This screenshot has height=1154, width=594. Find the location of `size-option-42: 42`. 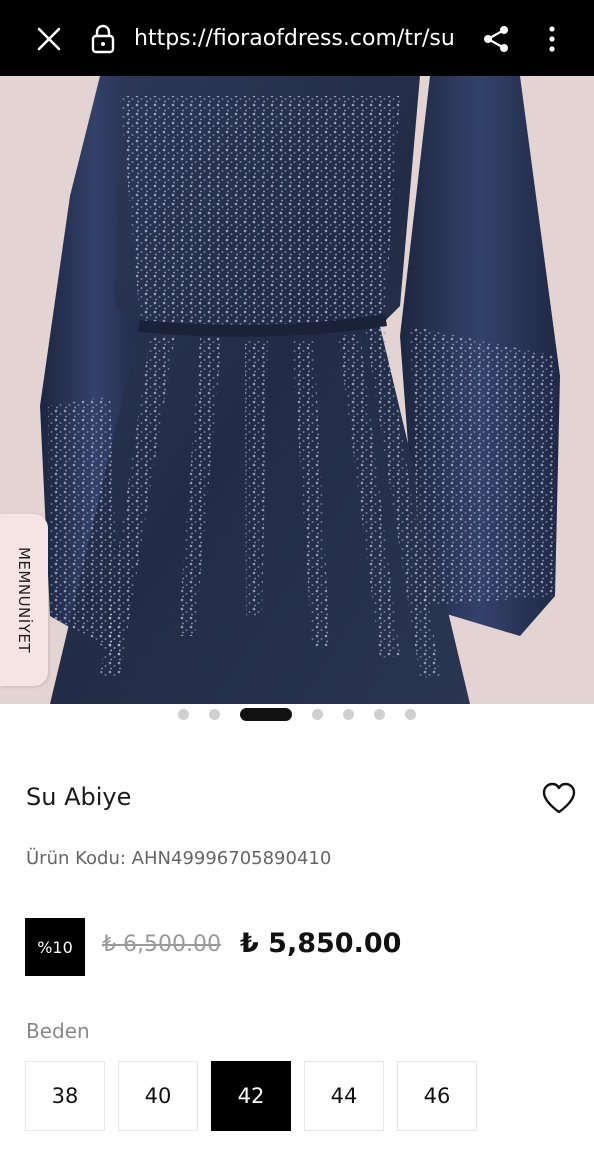

size-option-42: 42 is located at coordinates (251, 1096).